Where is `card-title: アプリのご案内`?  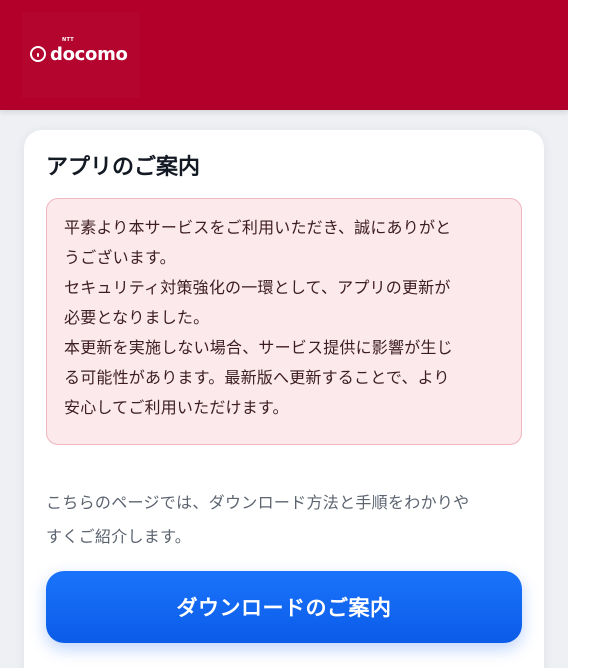
card-title: アプリのご案内 is located at coordinates (123, 167).